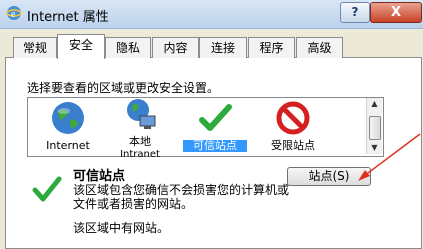  Describe the element at coordinates (181, 190) in the screenshot. I see `description-line-1: 该区域包含您确信不会损害您的计算机或` at that location.